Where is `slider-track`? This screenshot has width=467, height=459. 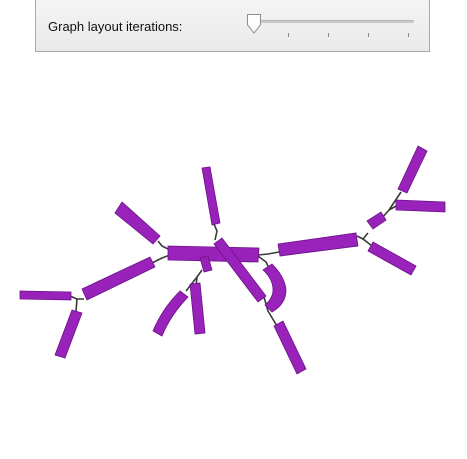
slider-track is located at coordinates (331, 21).